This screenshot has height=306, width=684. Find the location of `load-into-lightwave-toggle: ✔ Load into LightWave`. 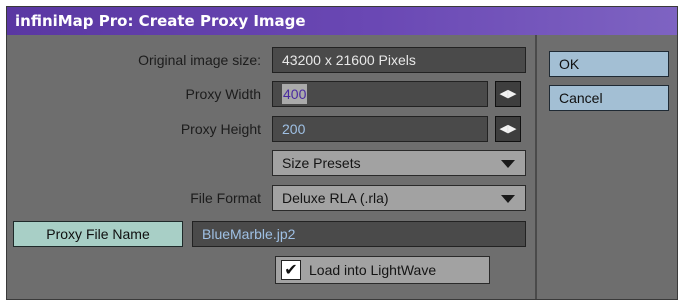

load-into-lightwave-toggle: ✔ Load into LightWave is located at coordinates (382, 270).